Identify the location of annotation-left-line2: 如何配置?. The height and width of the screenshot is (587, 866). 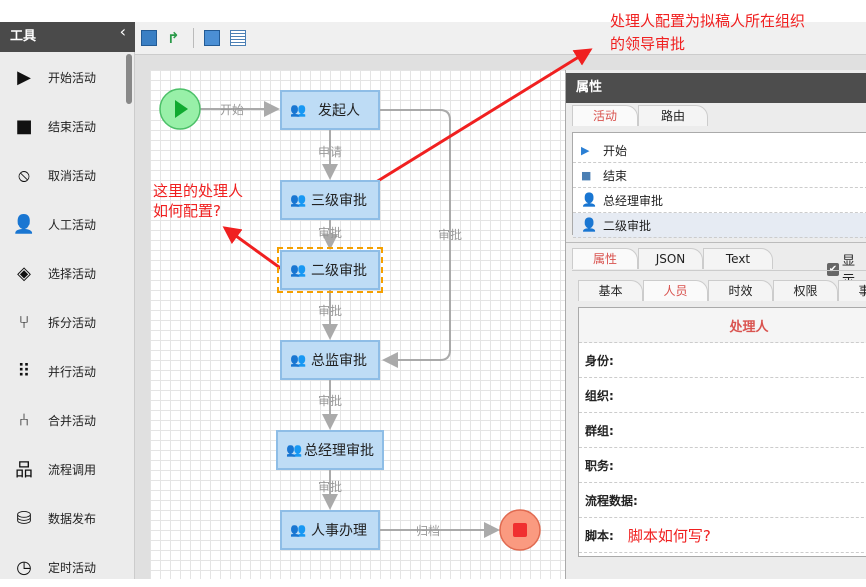
(187, 211).